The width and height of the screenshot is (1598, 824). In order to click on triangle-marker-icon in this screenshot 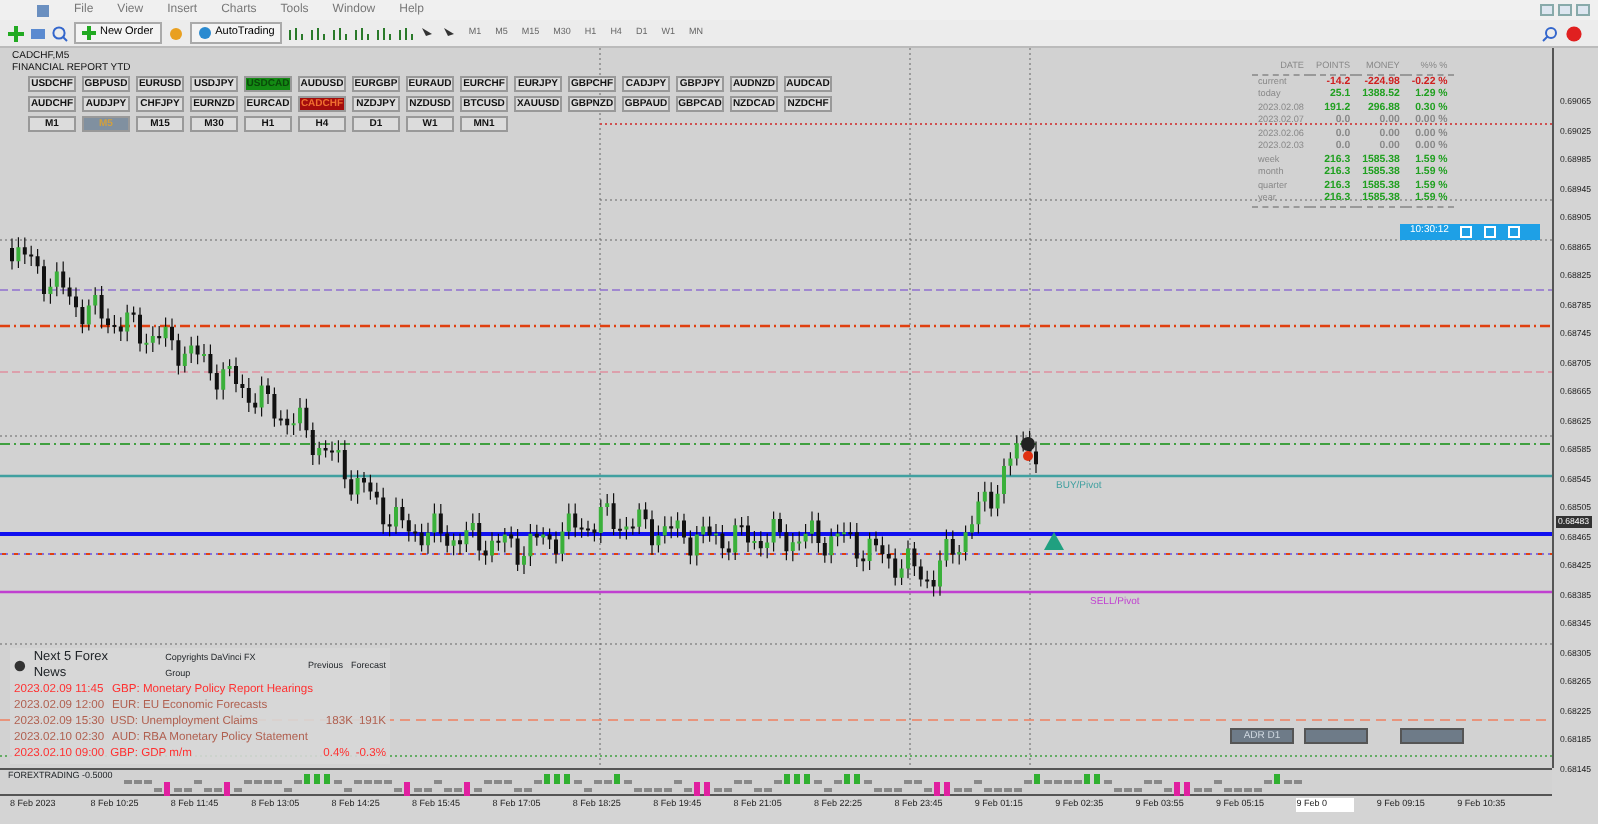, I will do `click(1054, 541)`.